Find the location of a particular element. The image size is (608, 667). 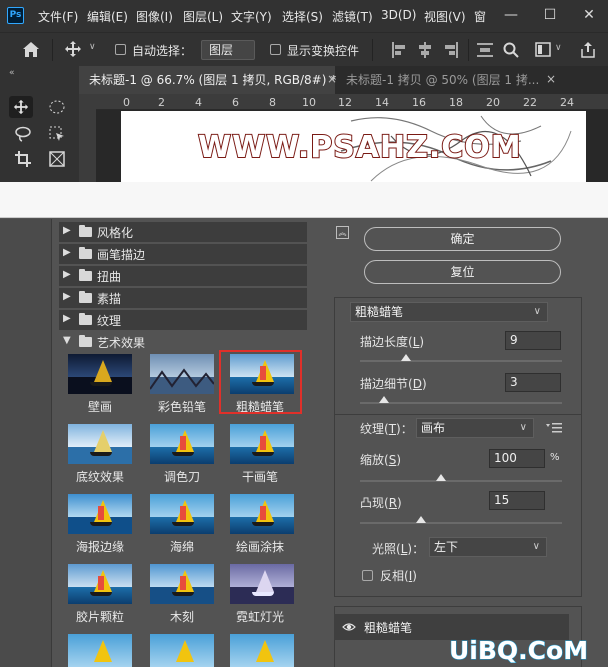

frame-icon is located at coordinates (57, 159).